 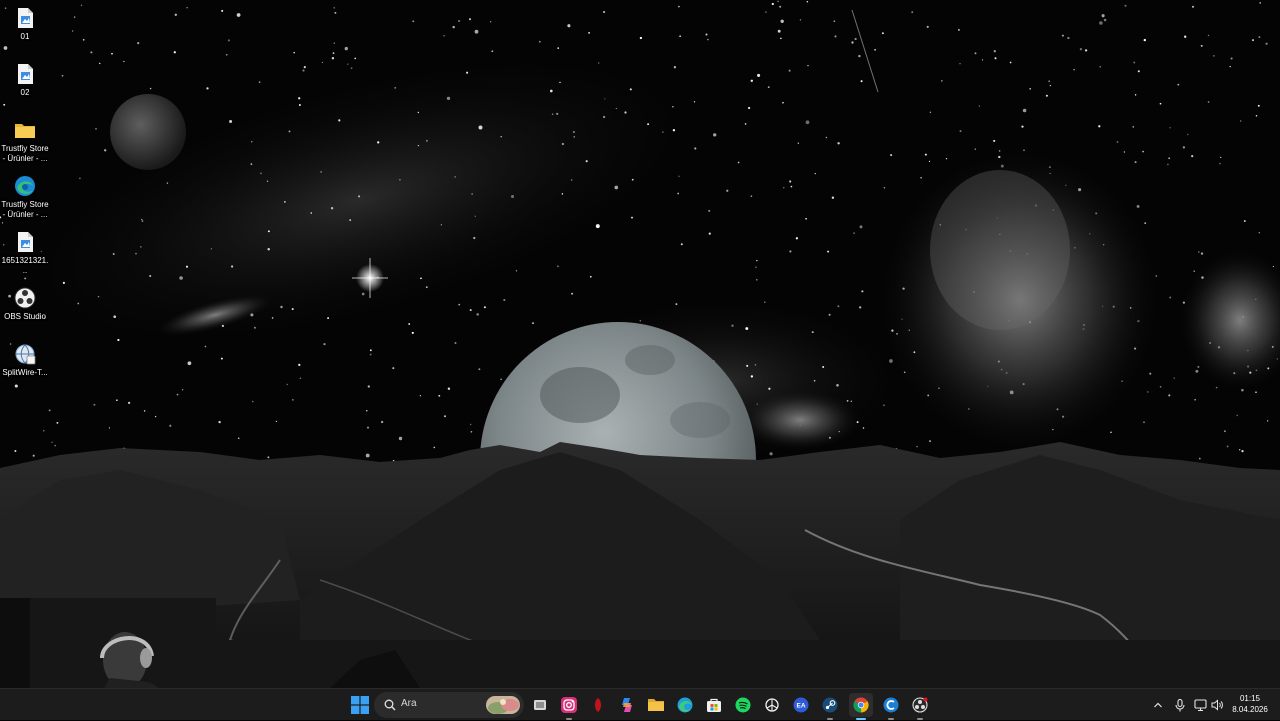 What do you see at coordinates (569, 706) in the screenshot?
I see `taskbar-app-instagram` at bounding box center [569, 706].